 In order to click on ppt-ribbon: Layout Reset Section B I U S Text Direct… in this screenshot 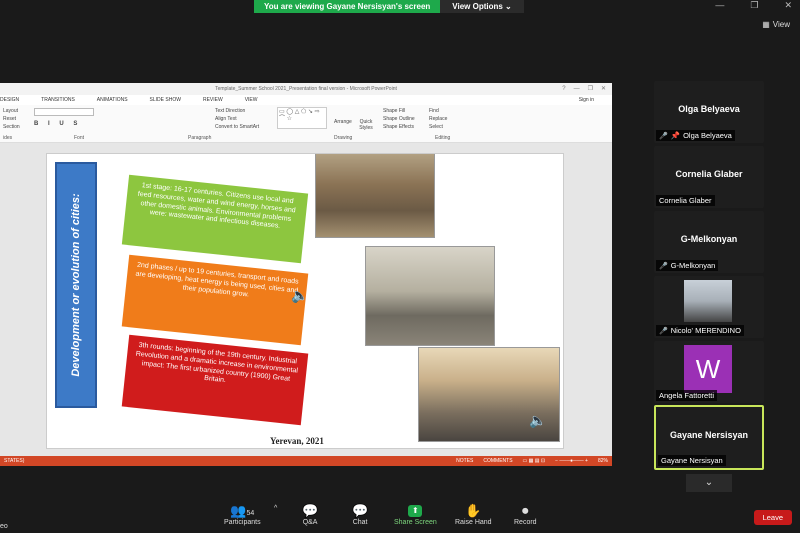, I will do `click(306, 124)`.